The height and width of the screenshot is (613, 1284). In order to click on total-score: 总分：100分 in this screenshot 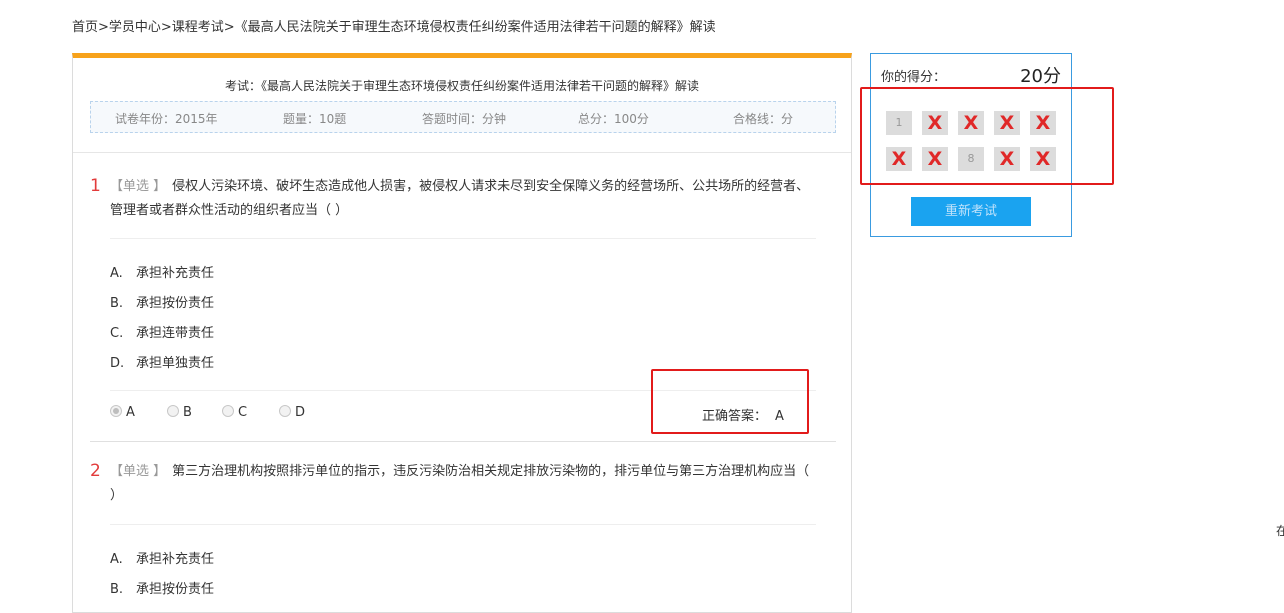, I will do `click(613, 119)`.